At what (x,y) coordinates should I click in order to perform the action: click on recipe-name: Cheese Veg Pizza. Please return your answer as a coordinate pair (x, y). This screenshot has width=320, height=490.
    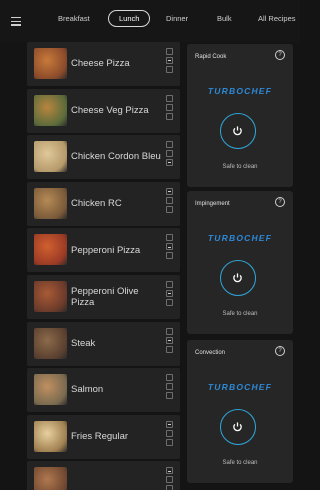
    Looking at the image, I should click on (110, 110).